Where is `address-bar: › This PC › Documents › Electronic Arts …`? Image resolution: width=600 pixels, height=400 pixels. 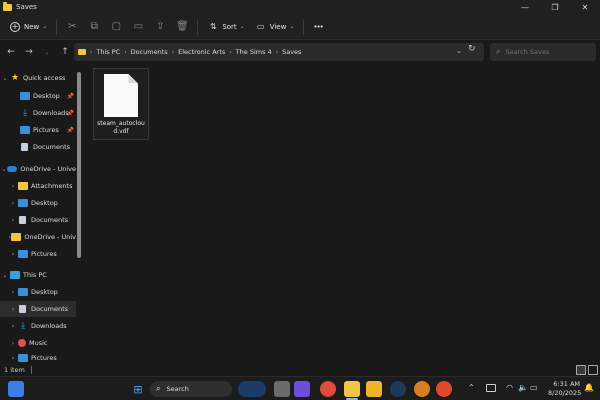
address-bar: › This PC › Documents › Electronic Arts … is located at coordinates (279, 52).